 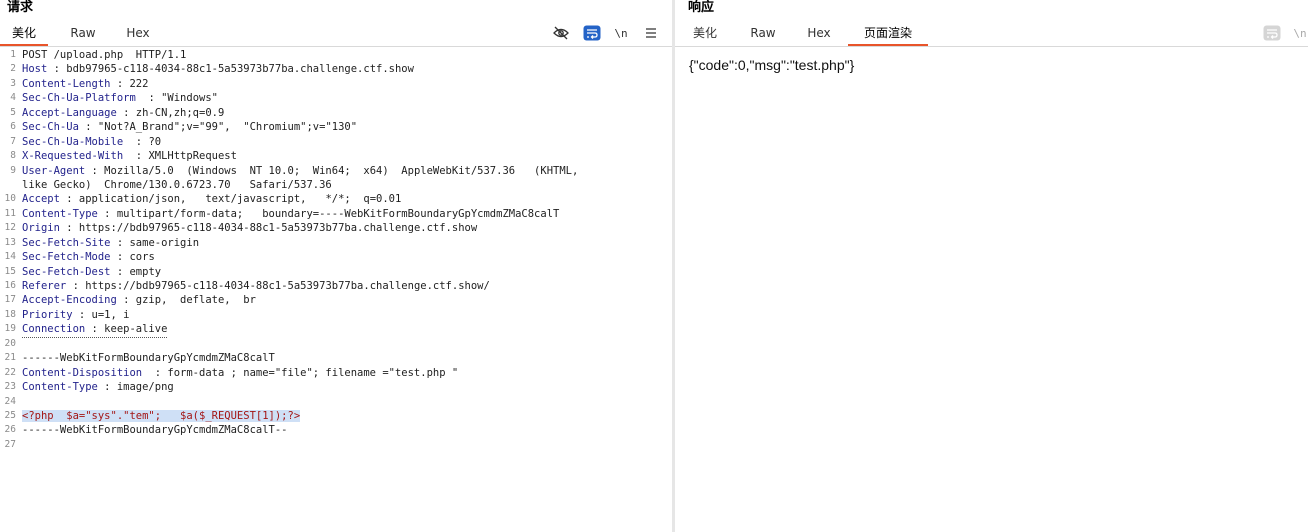 I want to click on response-title: 响应, so click(x=701, y=7).